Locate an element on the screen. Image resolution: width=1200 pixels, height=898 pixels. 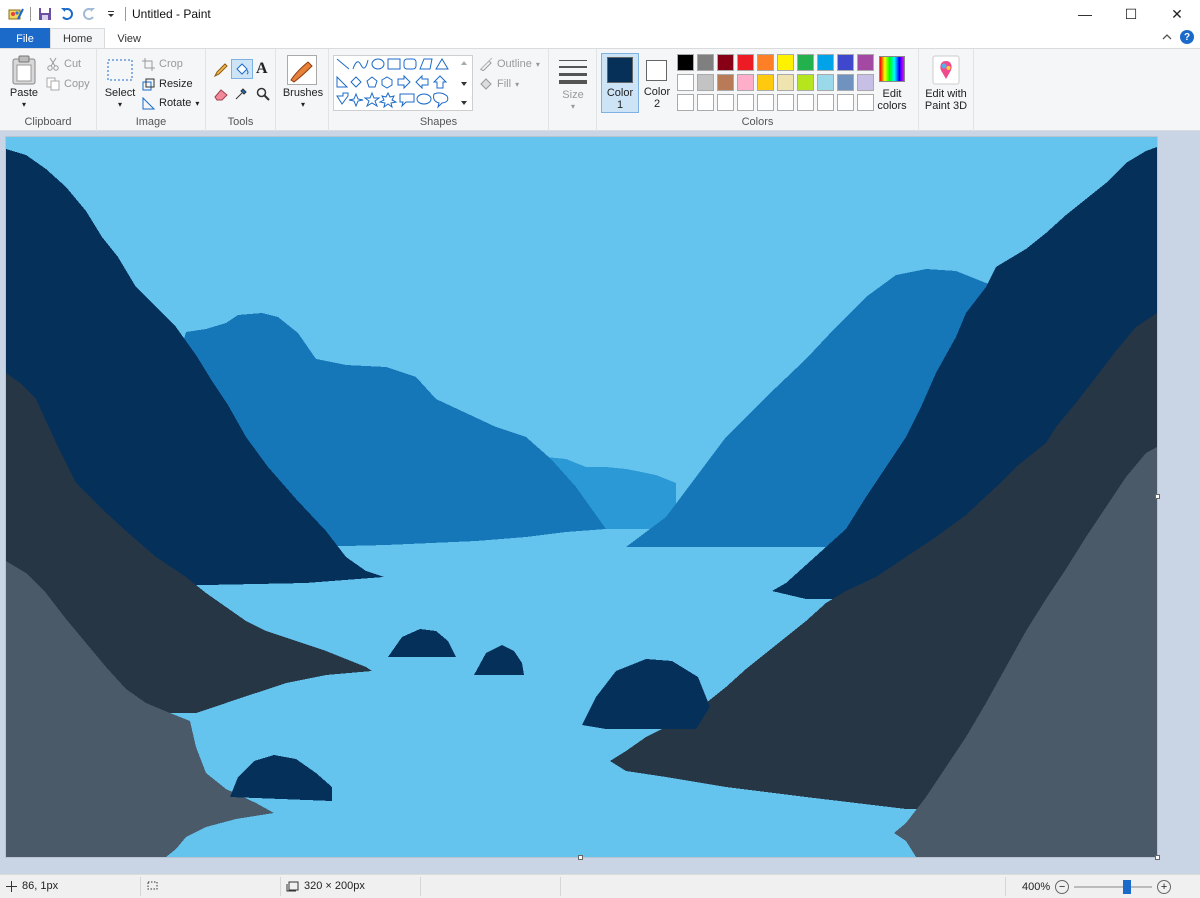
fill-bucket-icon is located at coordinates (242, 69).